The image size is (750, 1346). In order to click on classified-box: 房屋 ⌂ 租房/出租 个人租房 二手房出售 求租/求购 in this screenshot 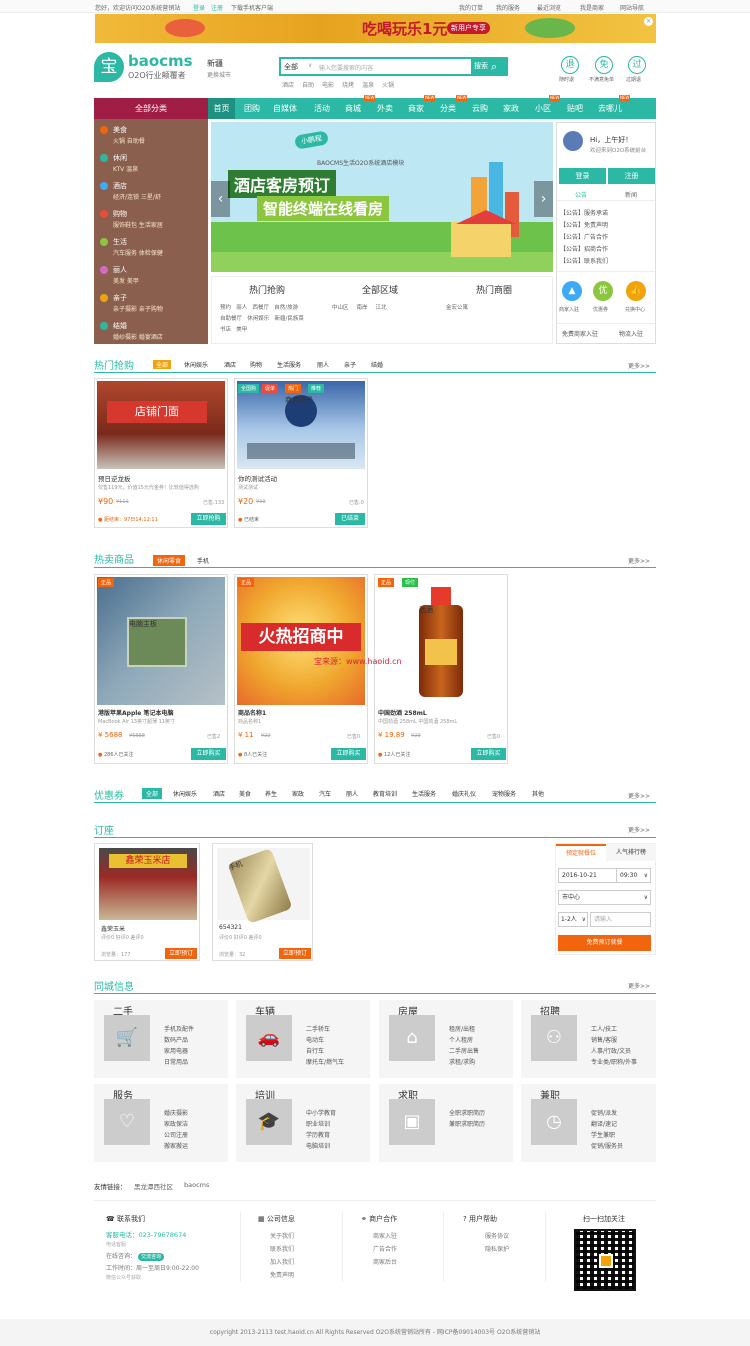, I will do `click(446, 1039)`.